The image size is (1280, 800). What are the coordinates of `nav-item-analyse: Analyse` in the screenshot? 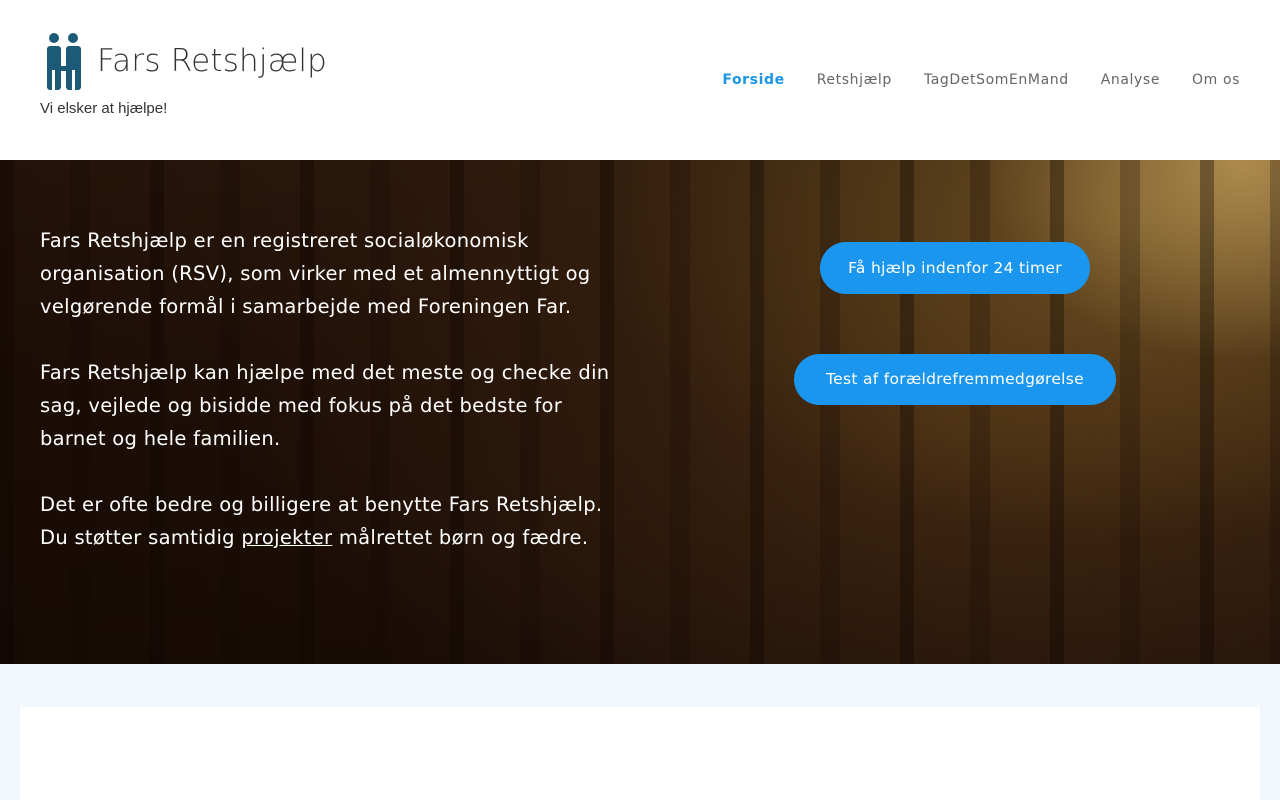 It's located at (1130, 80).